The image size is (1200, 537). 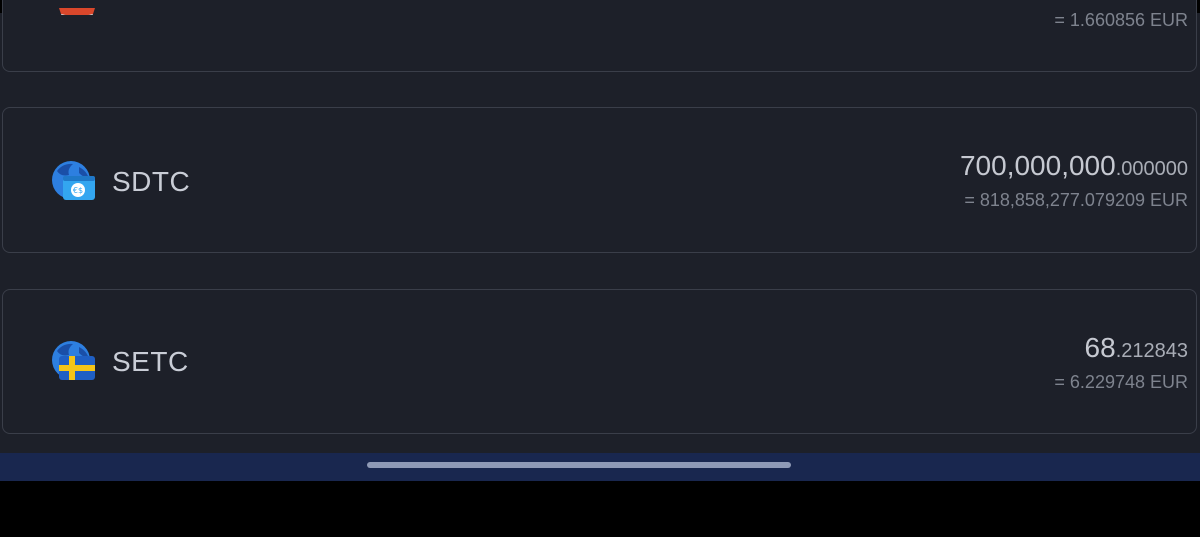 What do you see at coordinates (73, 361) in the screenshot?
I see `globe-sweden-flag-icon` at bounding box center [73, 361].